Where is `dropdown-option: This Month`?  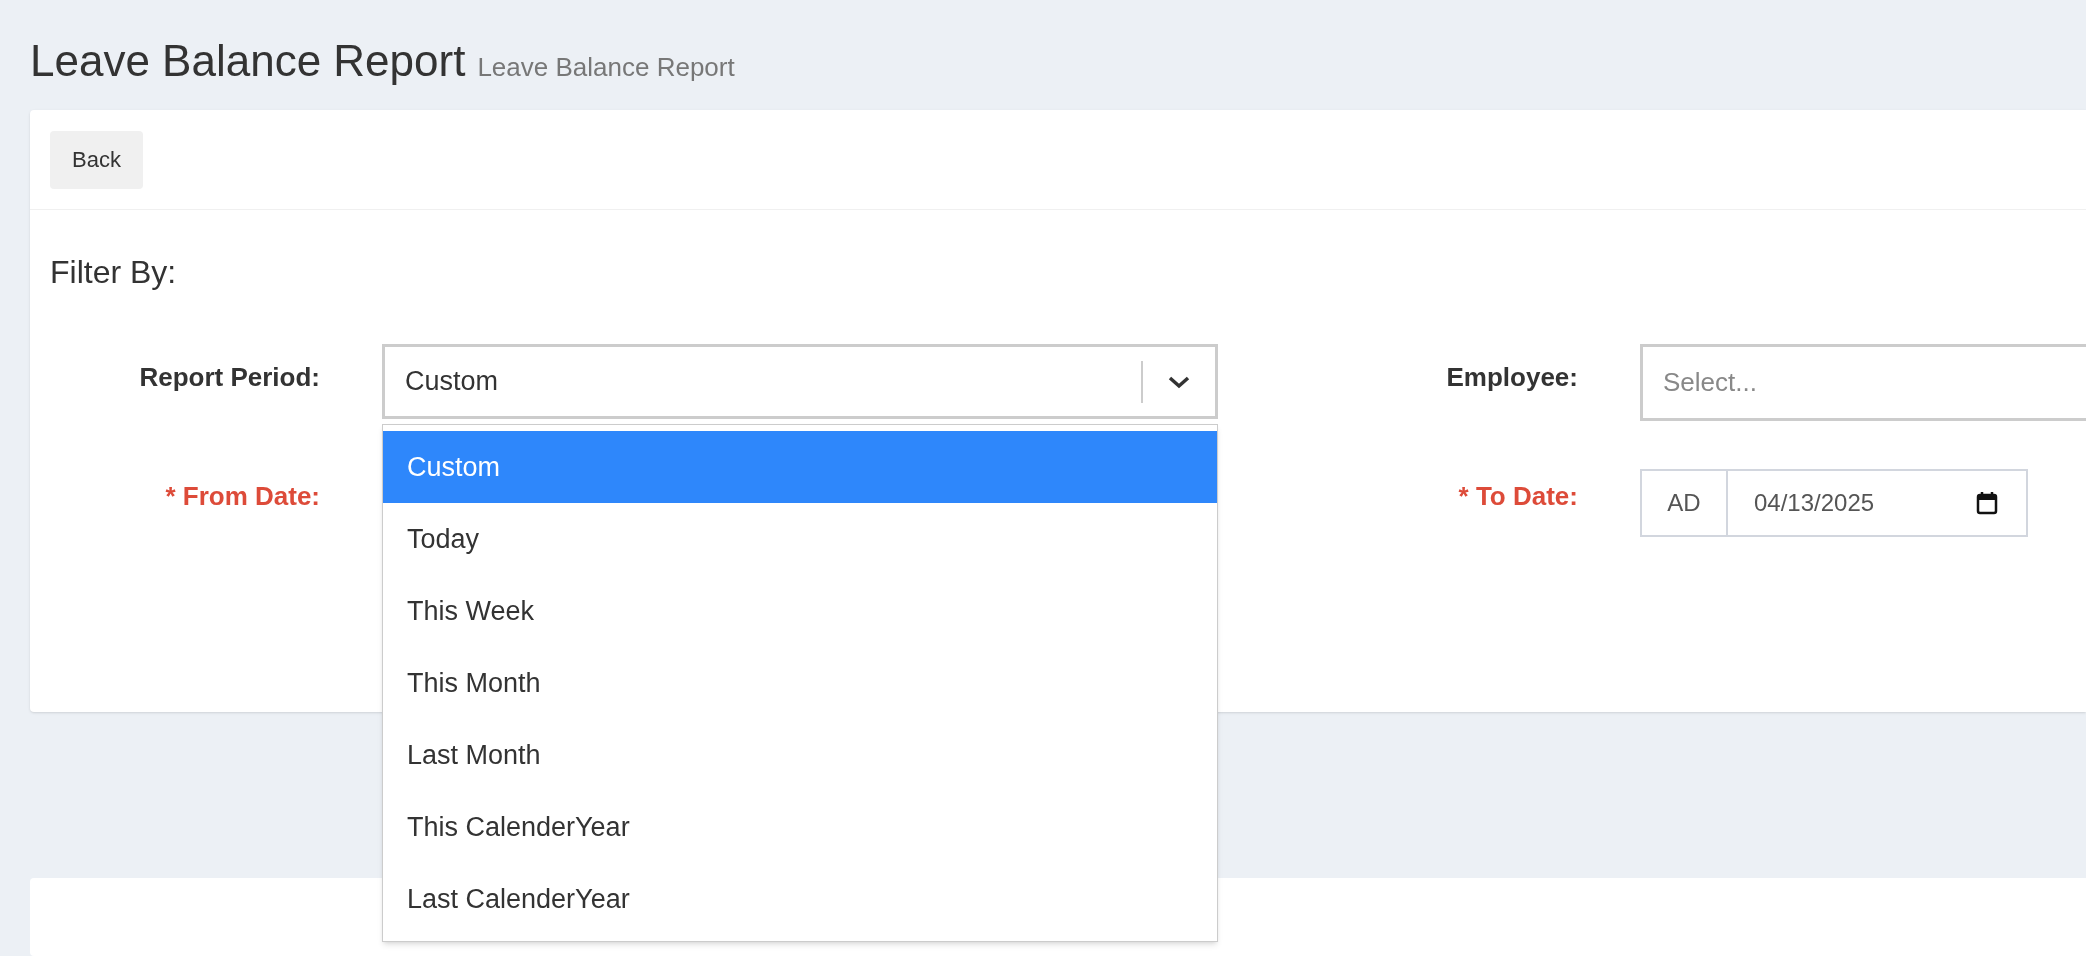 dropdown-option: This Month is located at coordinates (800, 683).